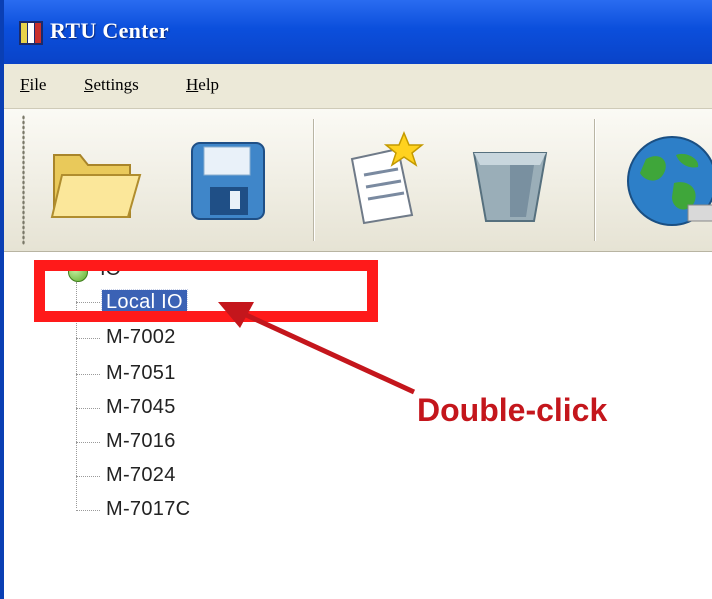 Image resolution: width=712 pixels, height=599 pixels. I want to click on delete-trash-icon, so click(510, 187).